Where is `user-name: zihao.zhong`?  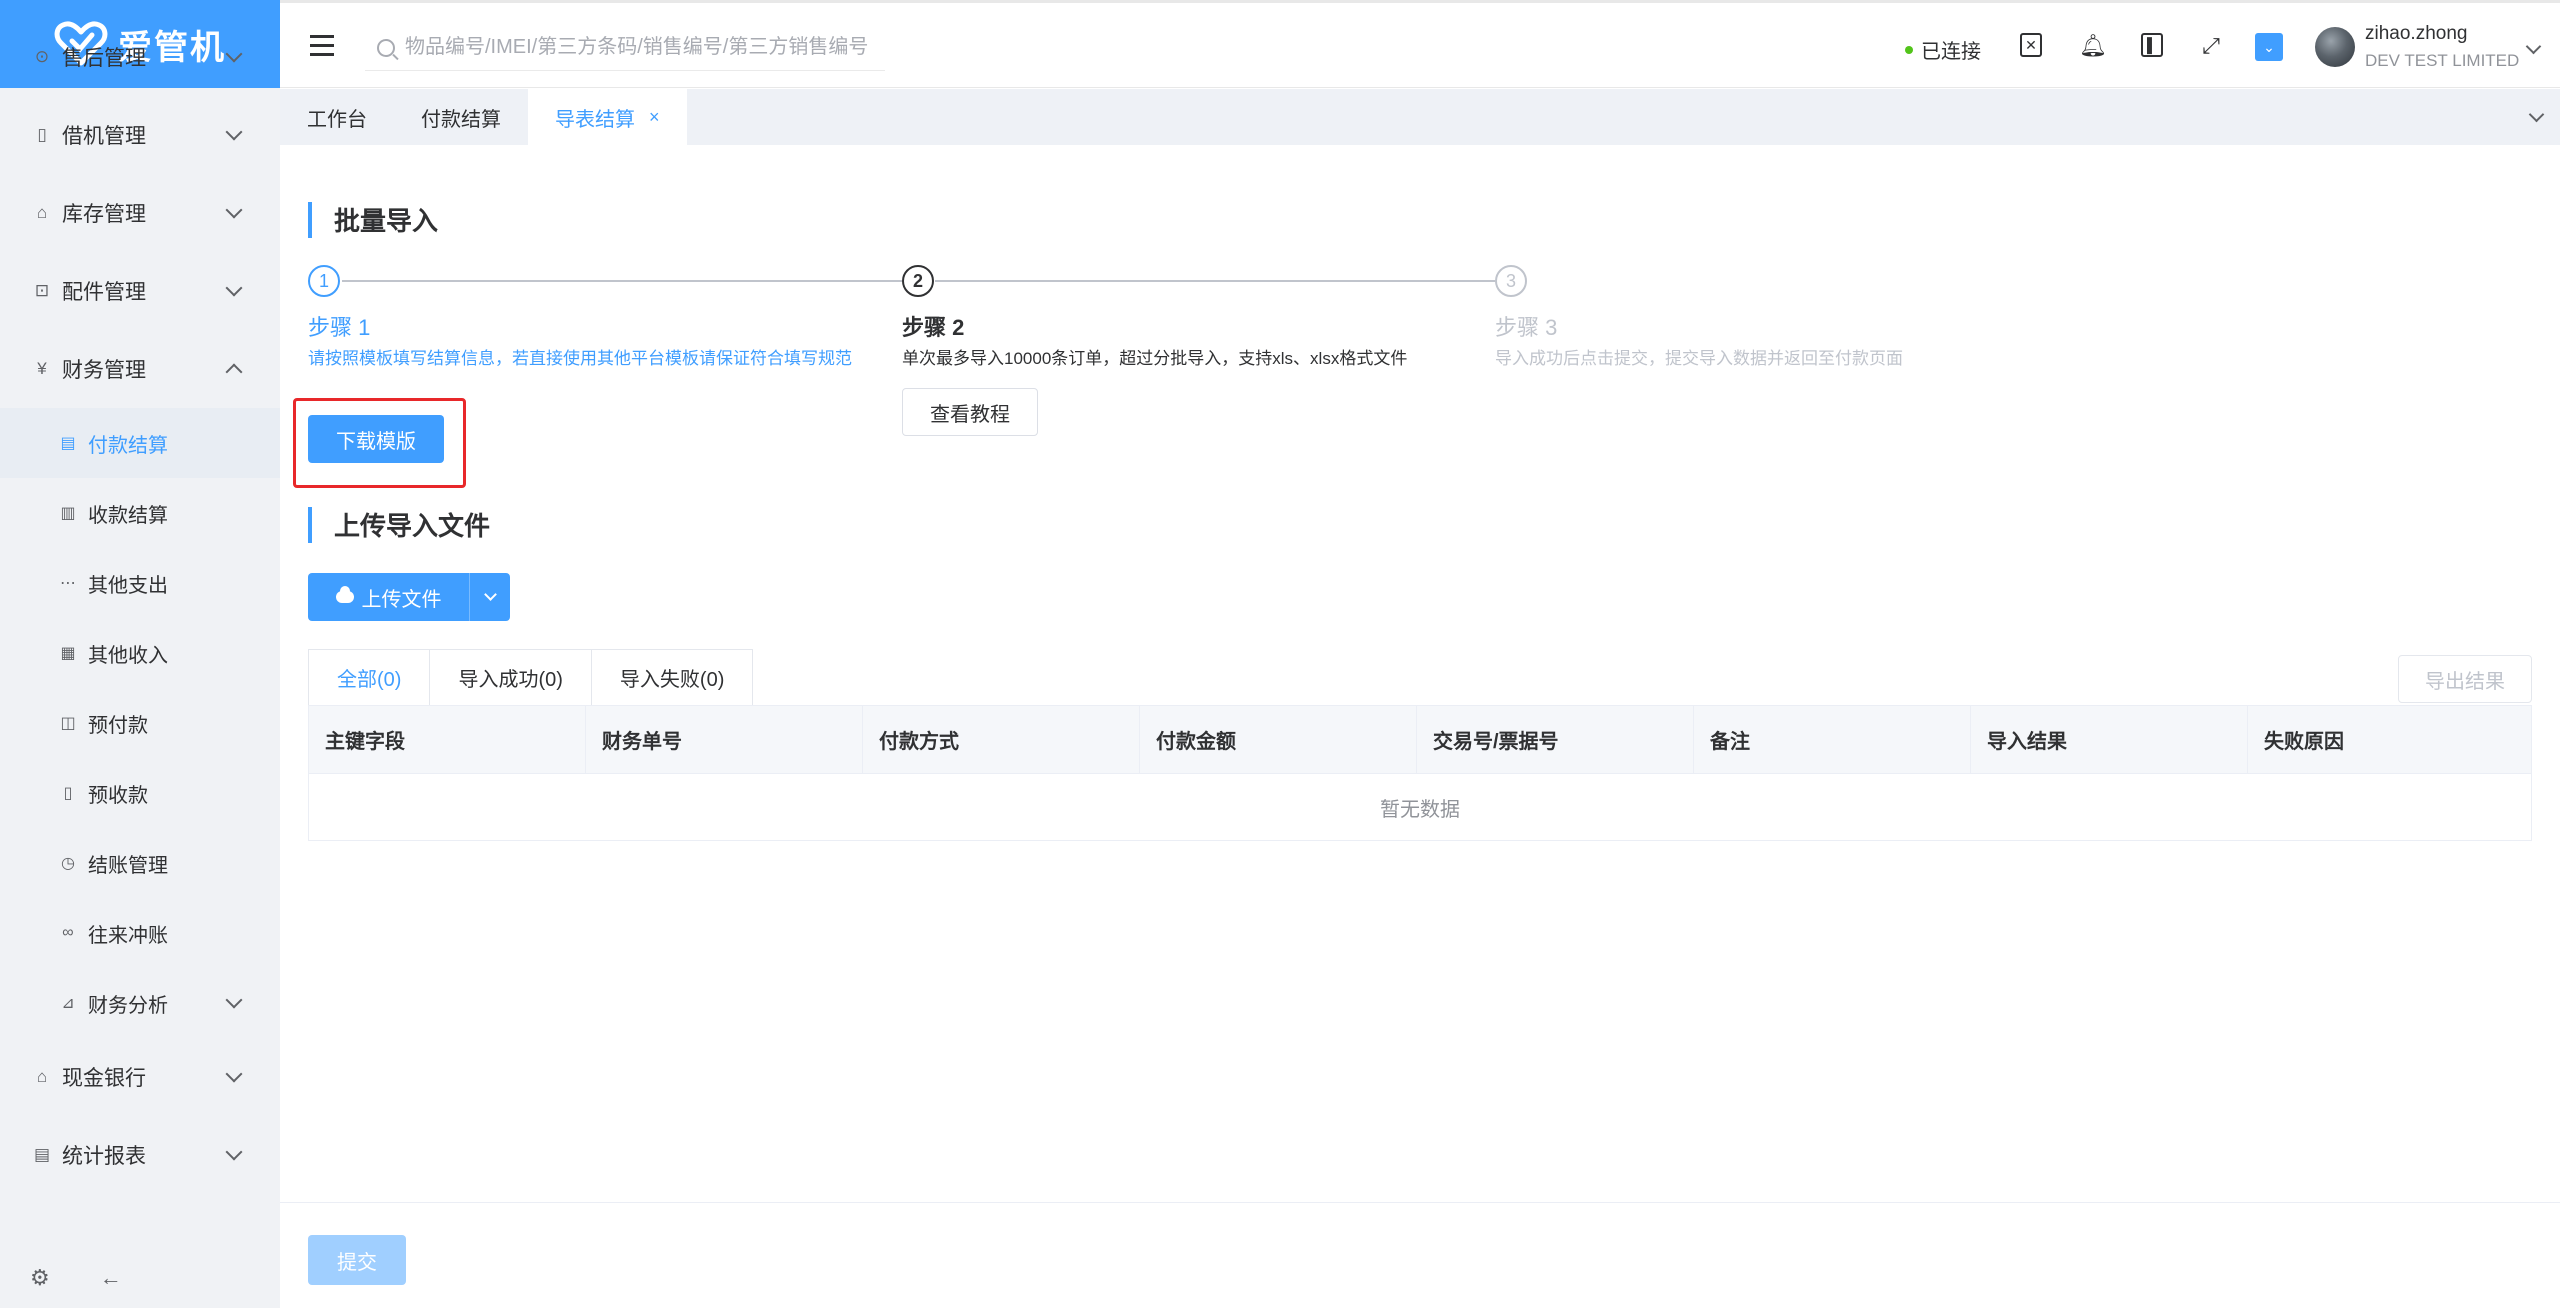
user-name: zihao.zhong is located at coordinates (2416, 33).